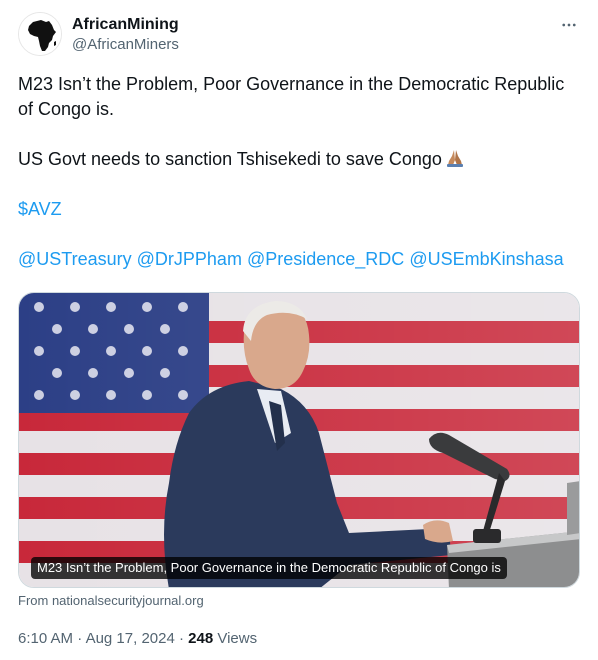 This screenshot has height=660, width=598. What do you see at coordinates (75, 259) in the screenshot?
I see `mention-link: @USTreasury` at bounding box center [75, 259].